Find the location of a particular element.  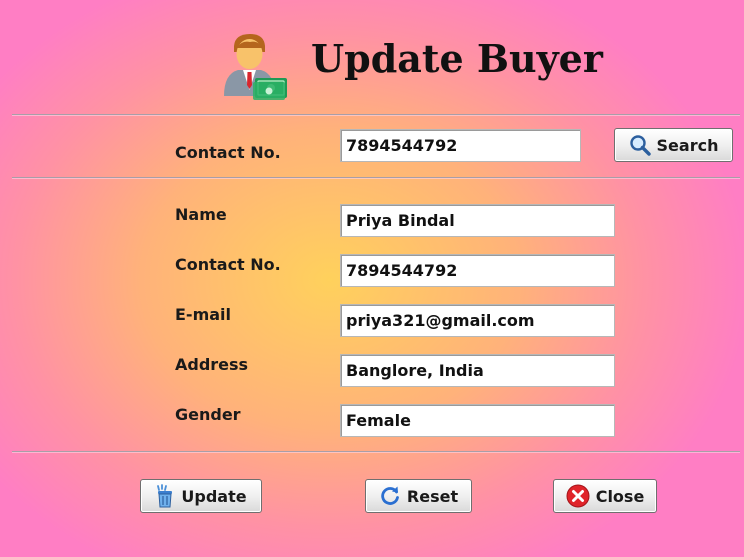

reset-button: Reset is located at coordinates (418, 496).